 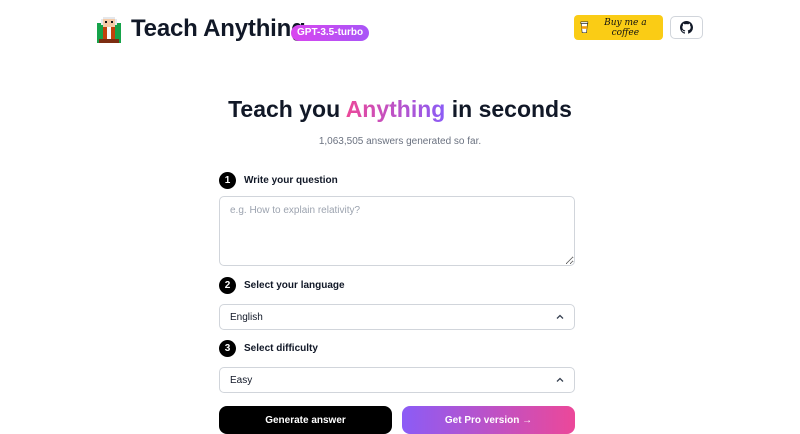 I want to click on language-select: English, so click(x=397, y=317).